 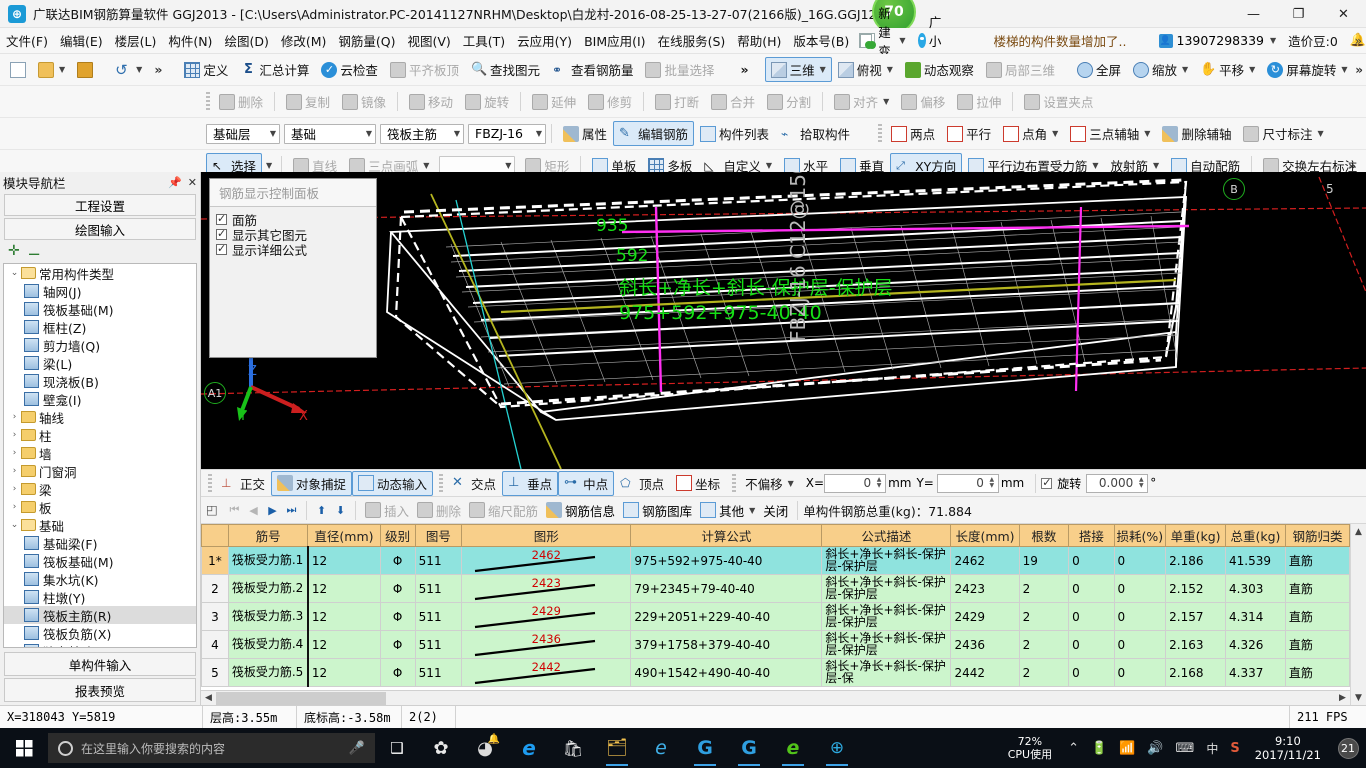 I want to click on menu-item-view: 视图(V), so click(x=428, y=40).